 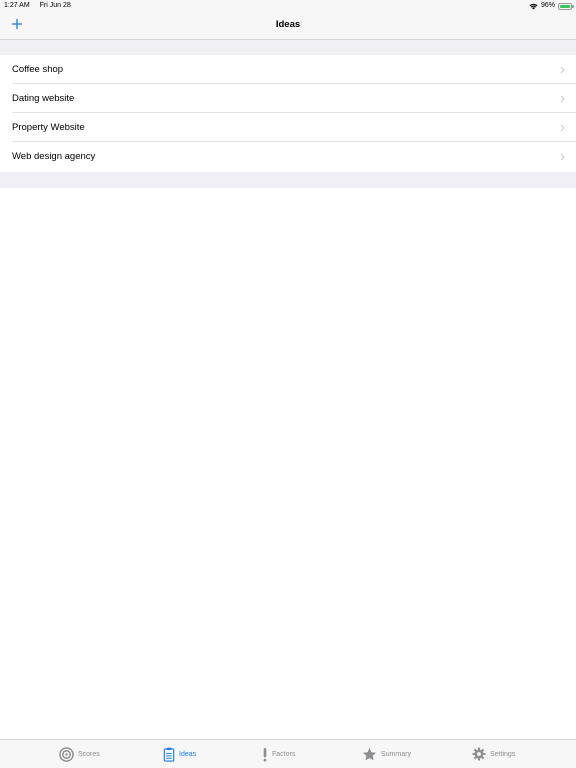 I want to click on gear-icon, so click(x=479, y=754).